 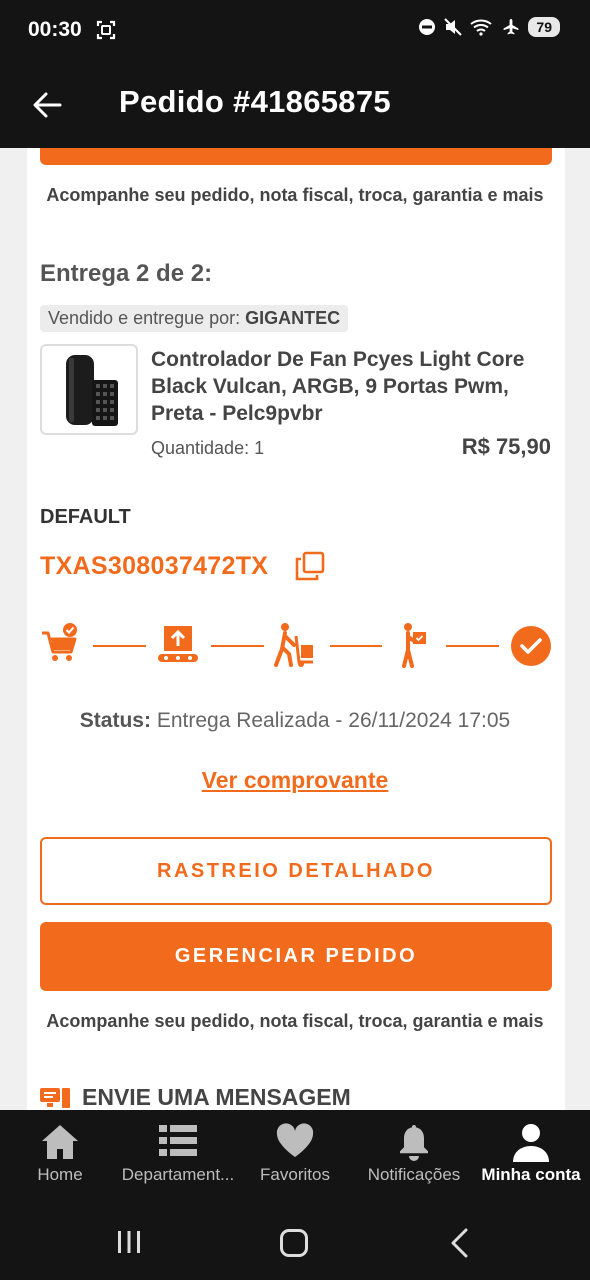 I want to click on app-bar: Pedido #41865875, so click(x=295, y=105).